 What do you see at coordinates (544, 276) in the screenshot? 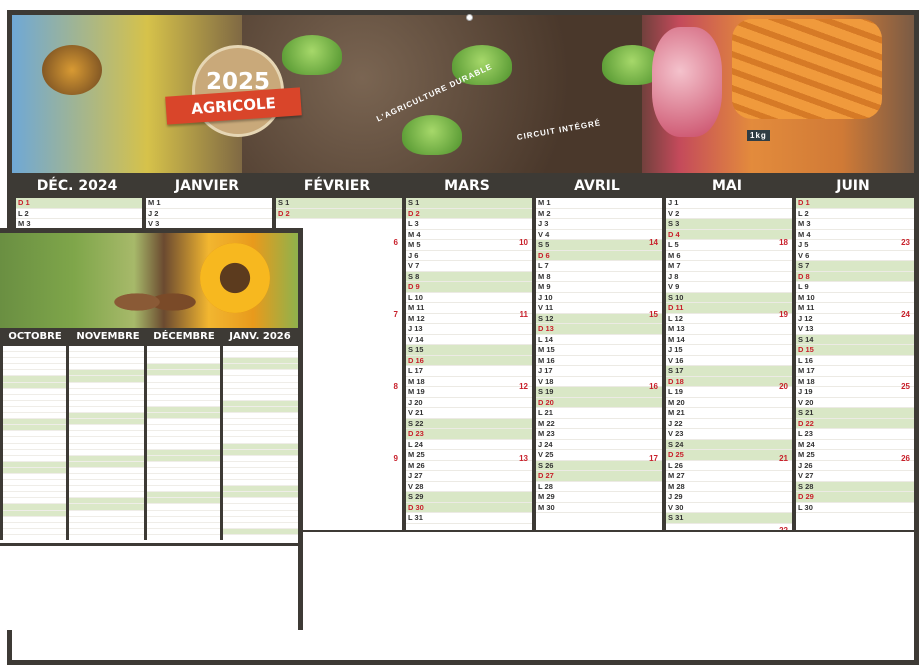
I see `day-label: M 8` at bounding box center [544, 276].